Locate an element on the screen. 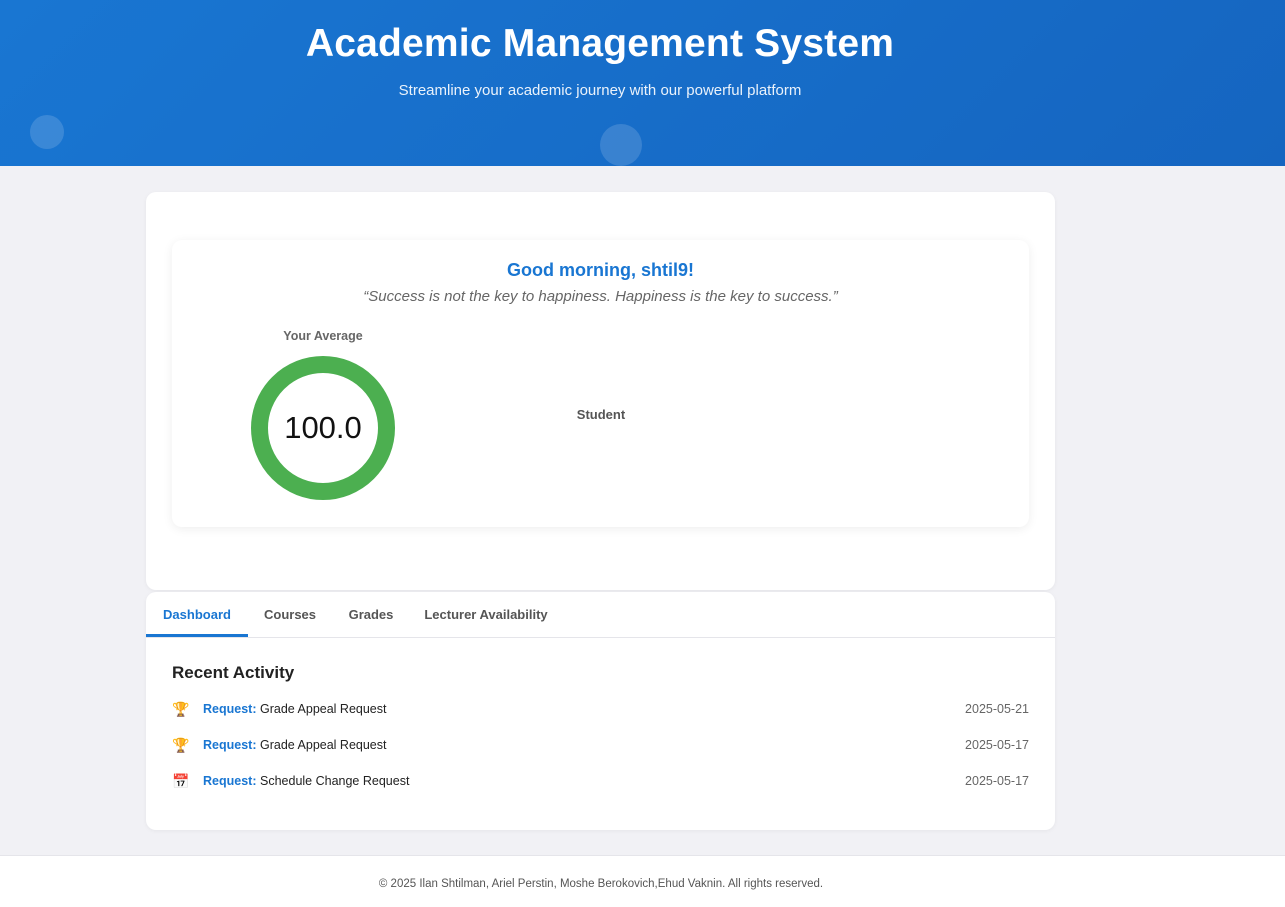 This screenshot has height=907, width=1285. average-gauge: 100.0 is located at coordinates (323, 428).